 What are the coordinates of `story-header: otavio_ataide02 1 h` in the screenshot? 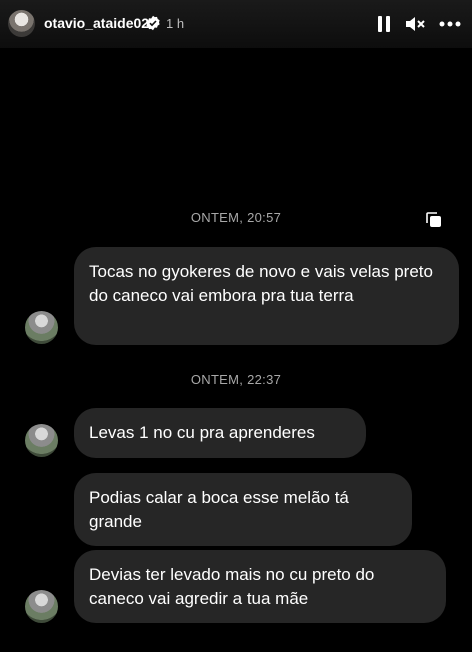 It's located at (236, 24).